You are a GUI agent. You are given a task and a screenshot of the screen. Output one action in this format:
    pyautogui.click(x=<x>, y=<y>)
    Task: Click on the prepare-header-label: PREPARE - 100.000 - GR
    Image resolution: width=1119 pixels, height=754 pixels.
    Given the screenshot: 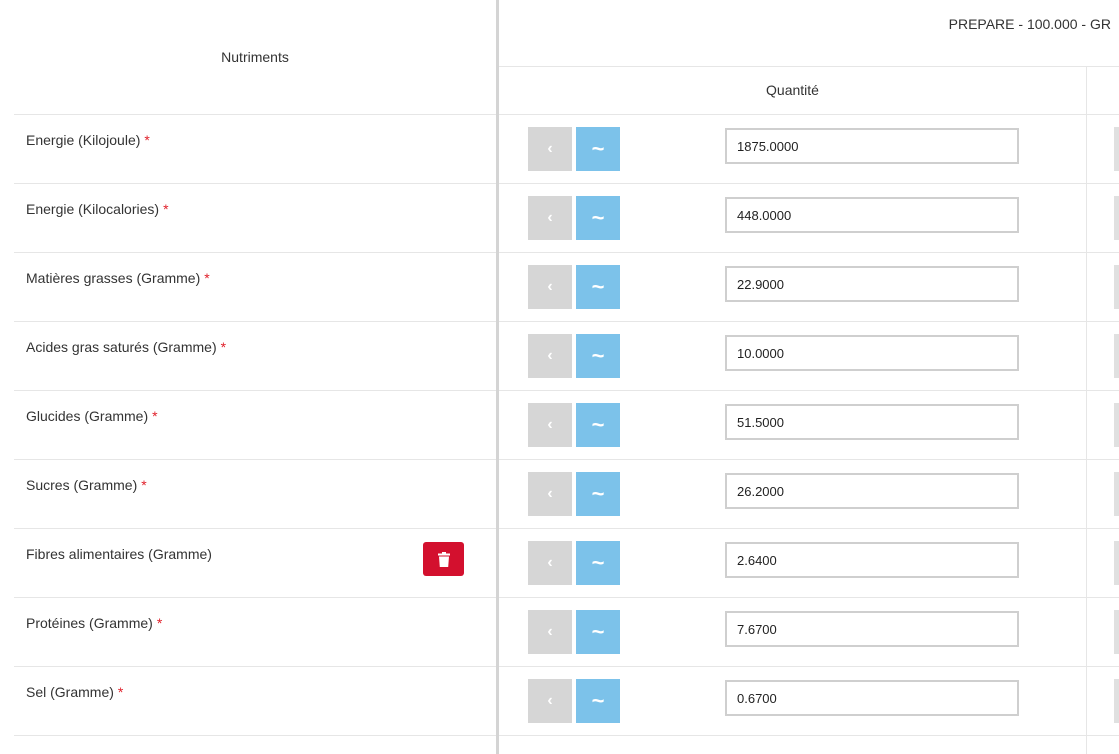 What is the action you would take?
    pyautogui.click(x=1029, y=24)
    